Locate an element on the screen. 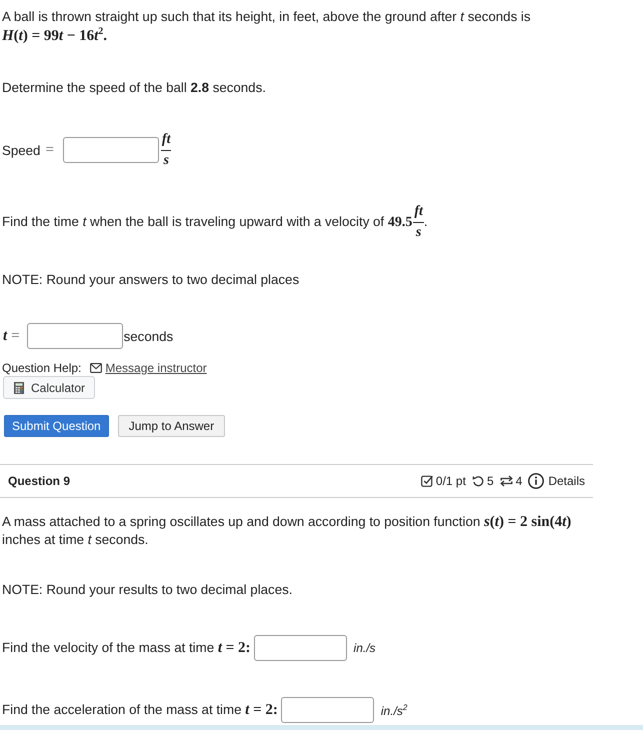  unit-fraction: ft s is located at coordinates (166, 150).